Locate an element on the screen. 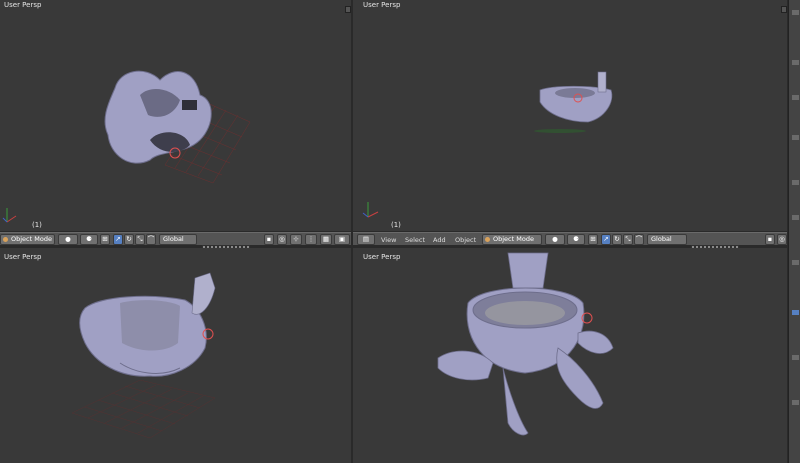  render-icon: ▦ is located at coordinates (326, 239).